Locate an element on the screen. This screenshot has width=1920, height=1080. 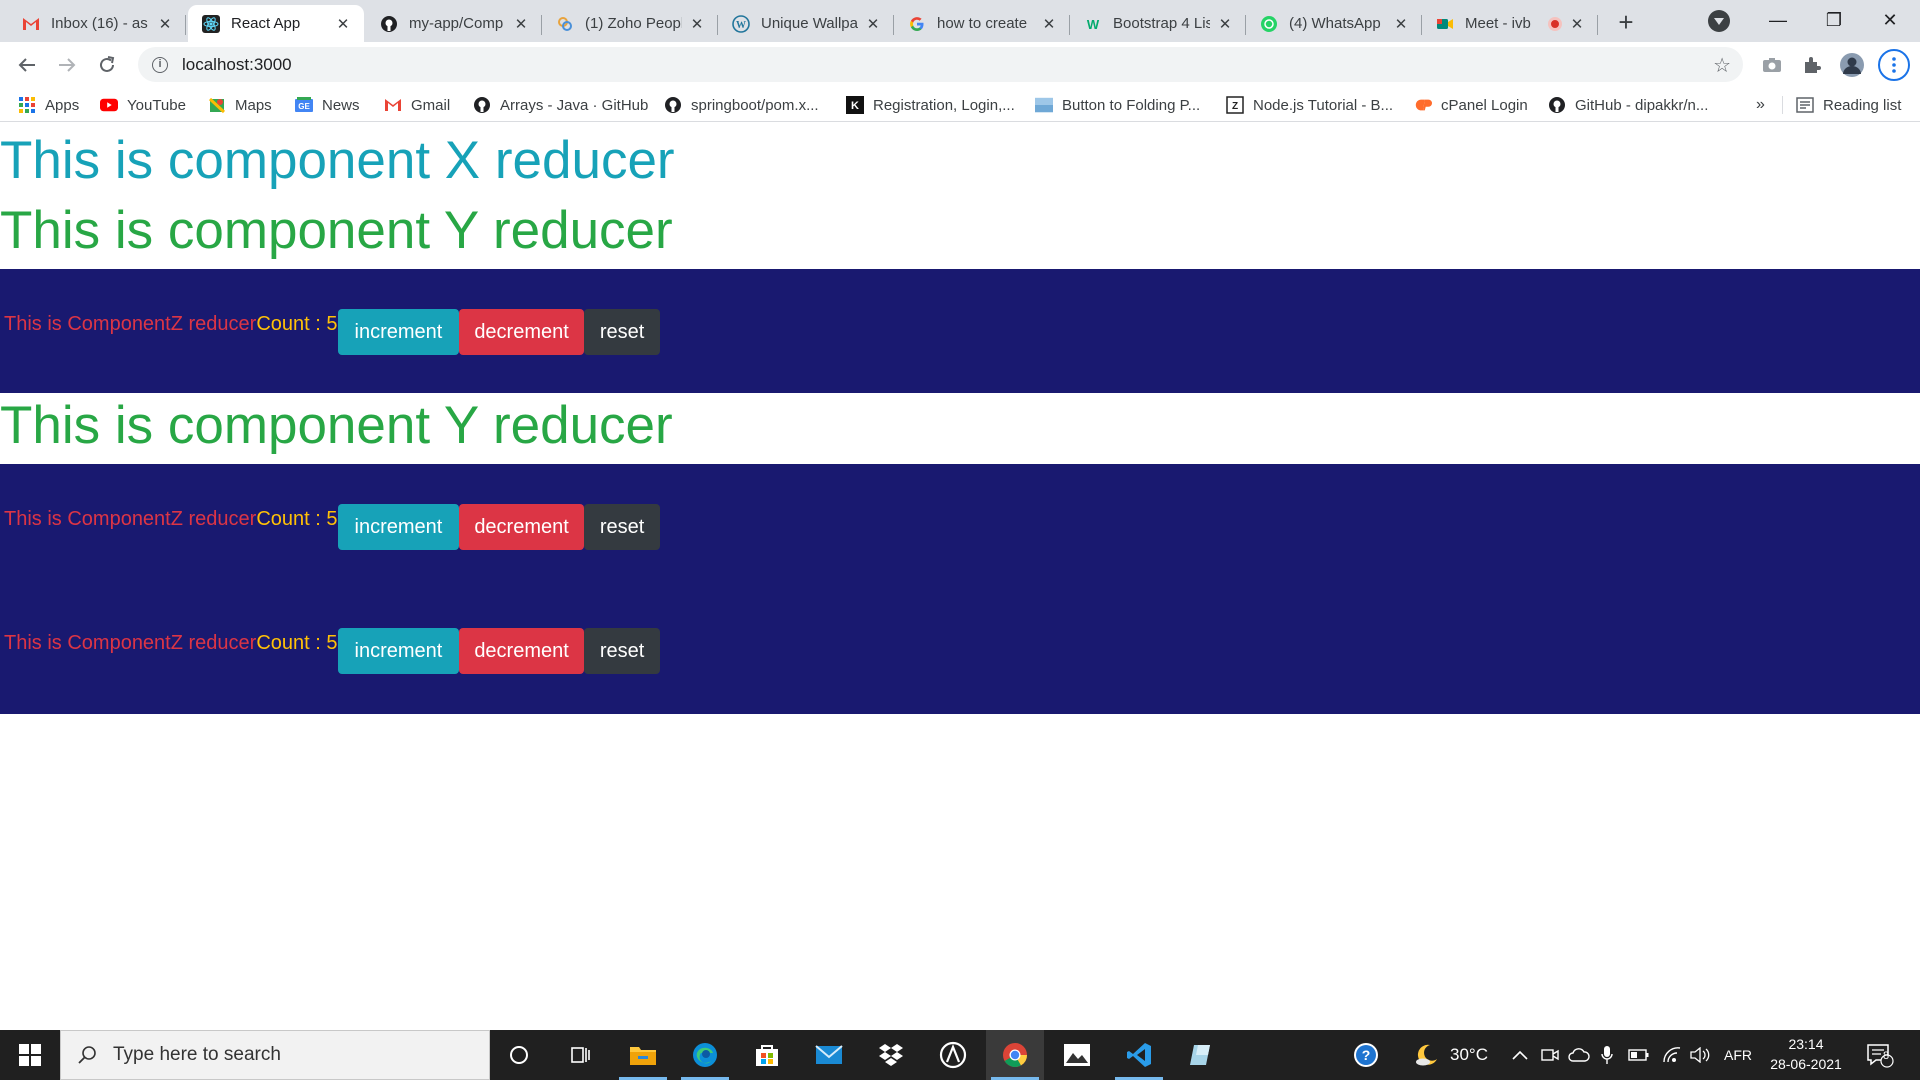
microphone-icon is located at coordinates (1607, 1055).